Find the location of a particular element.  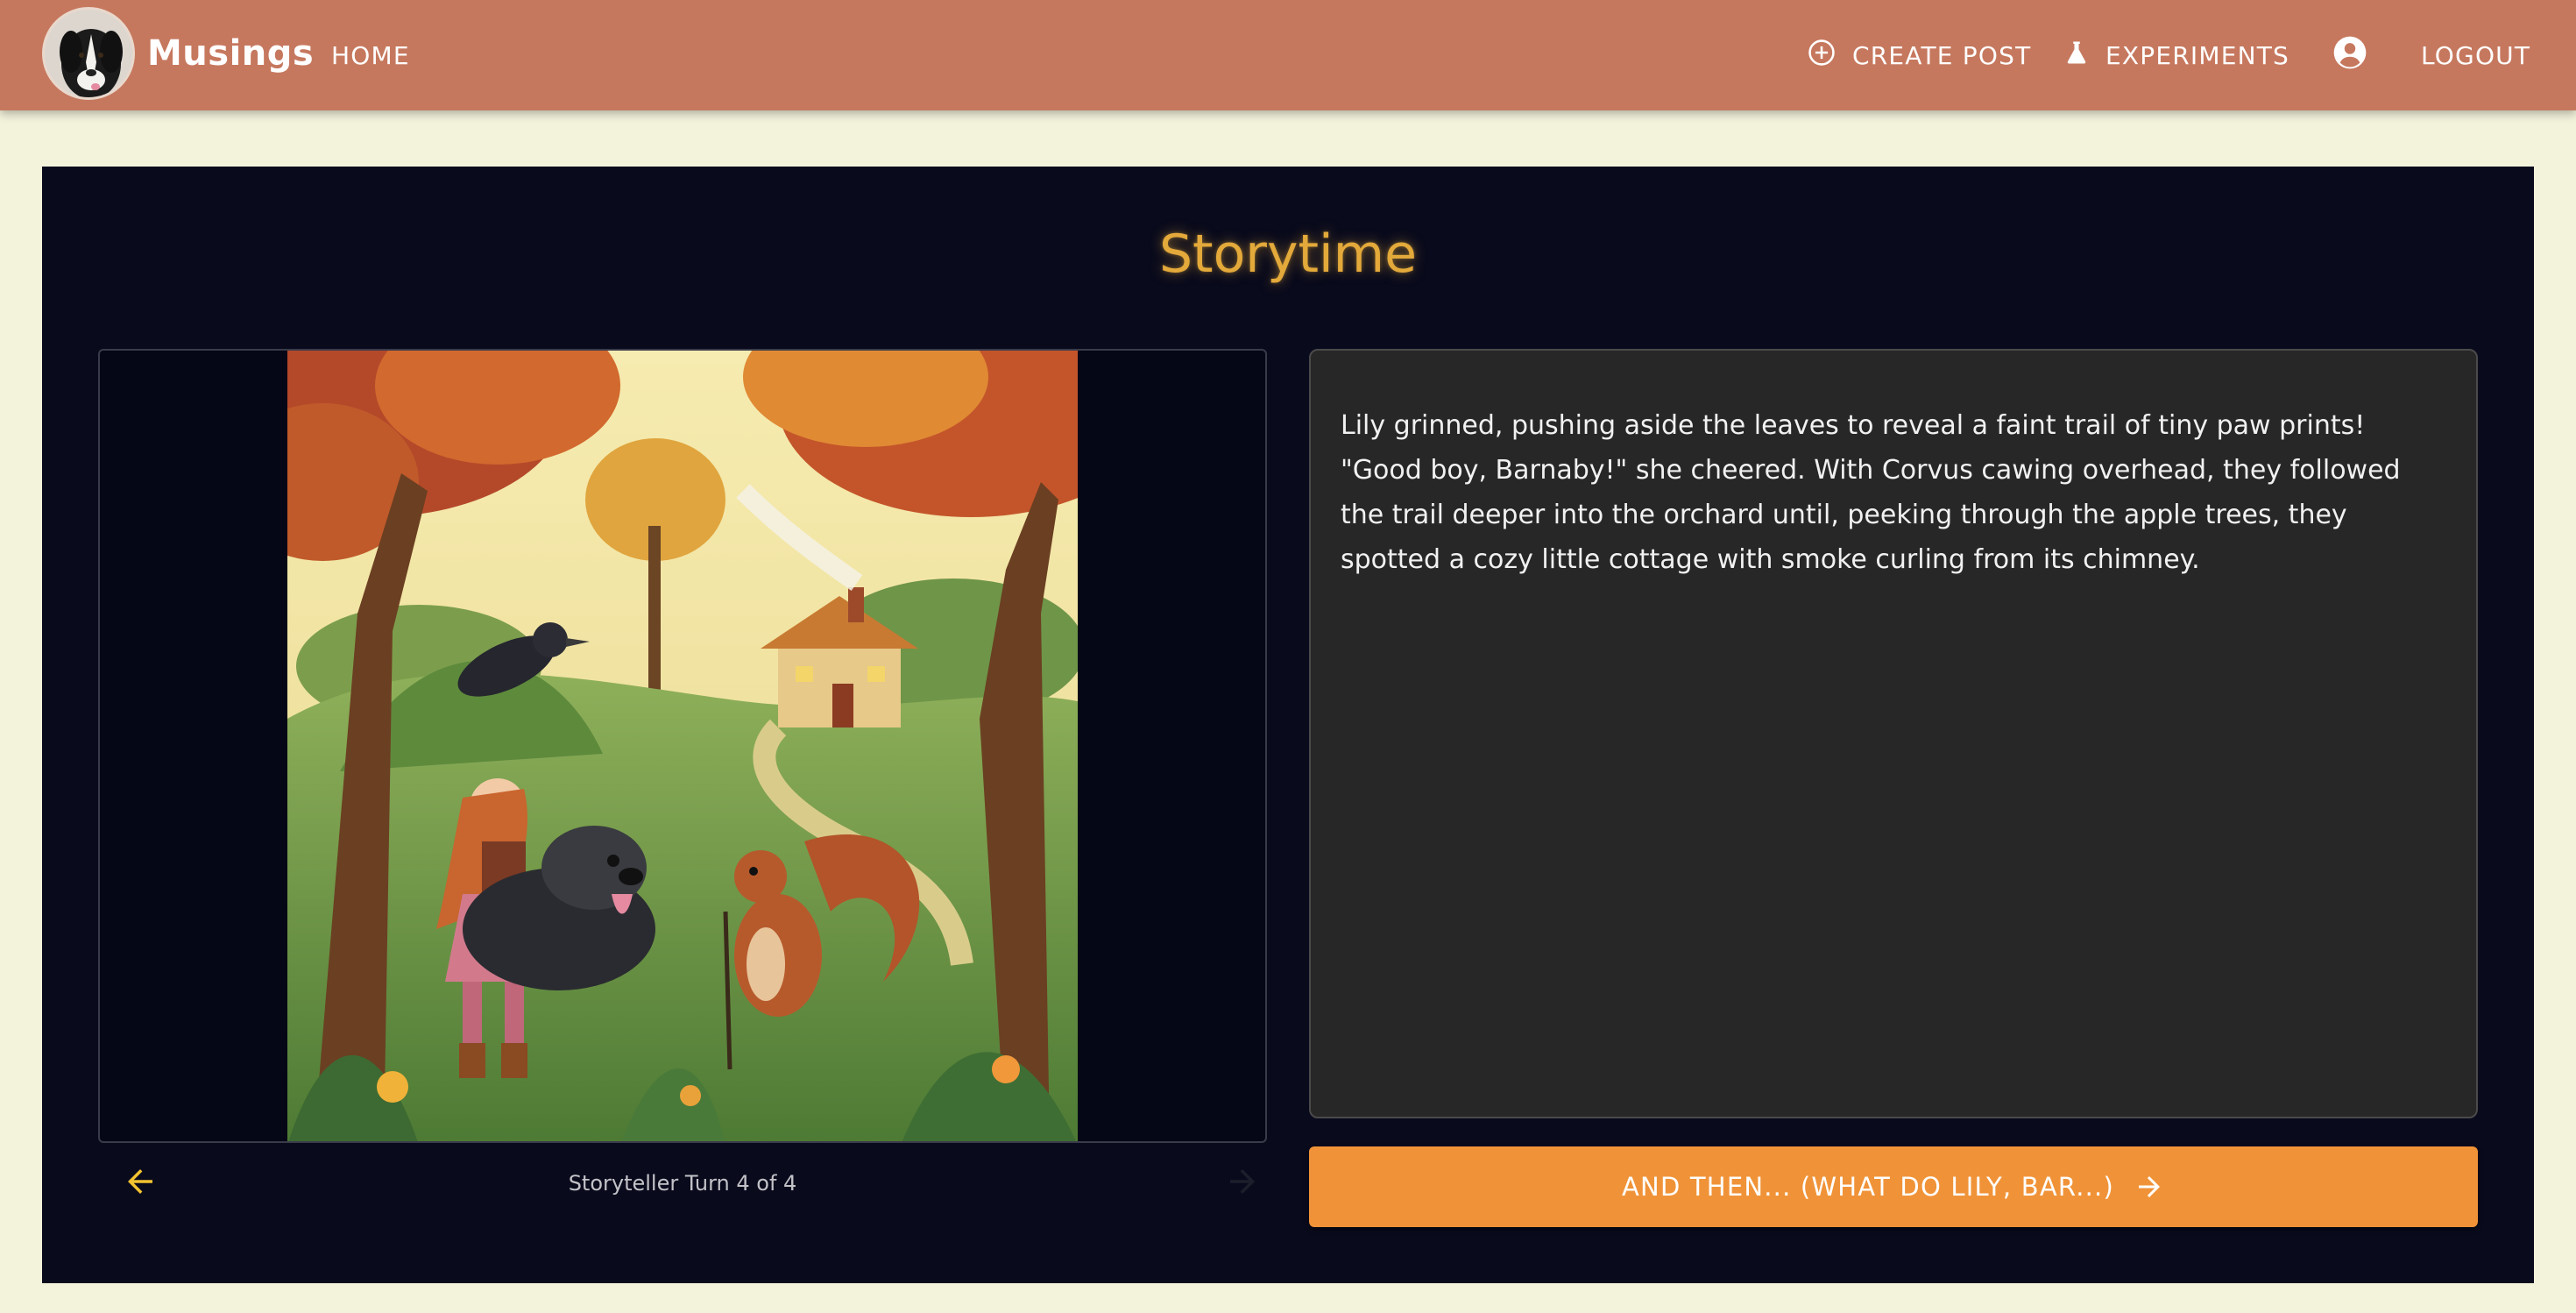

nav-create-post-label: CREATE POST is located at coordinates (1942, 55).